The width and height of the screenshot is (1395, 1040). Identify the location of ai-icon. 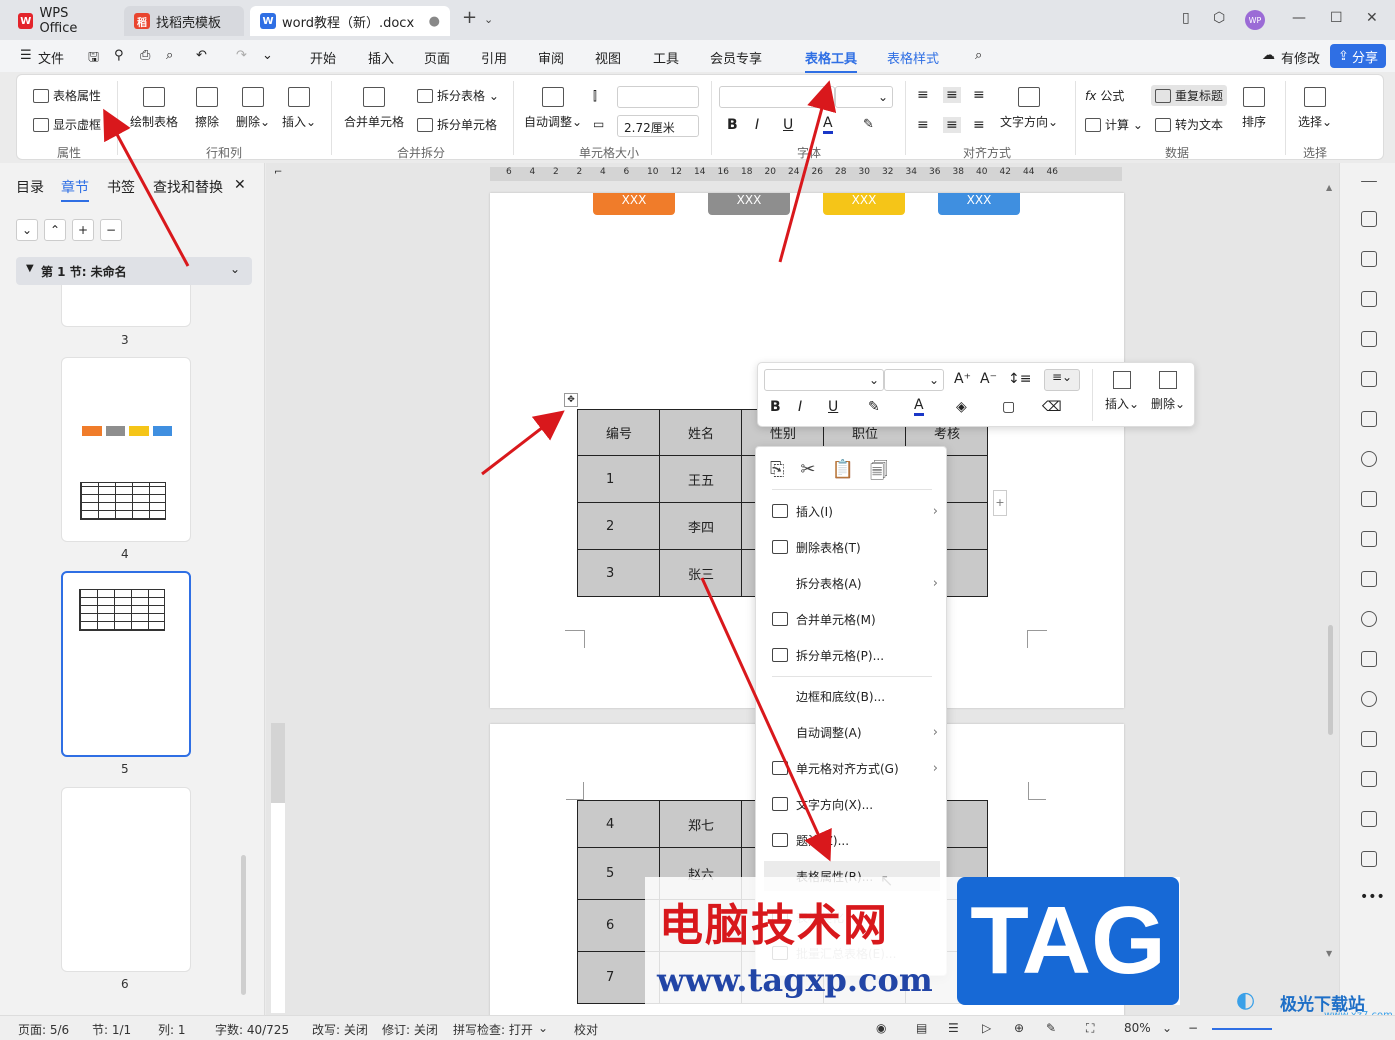
(1369, 339).